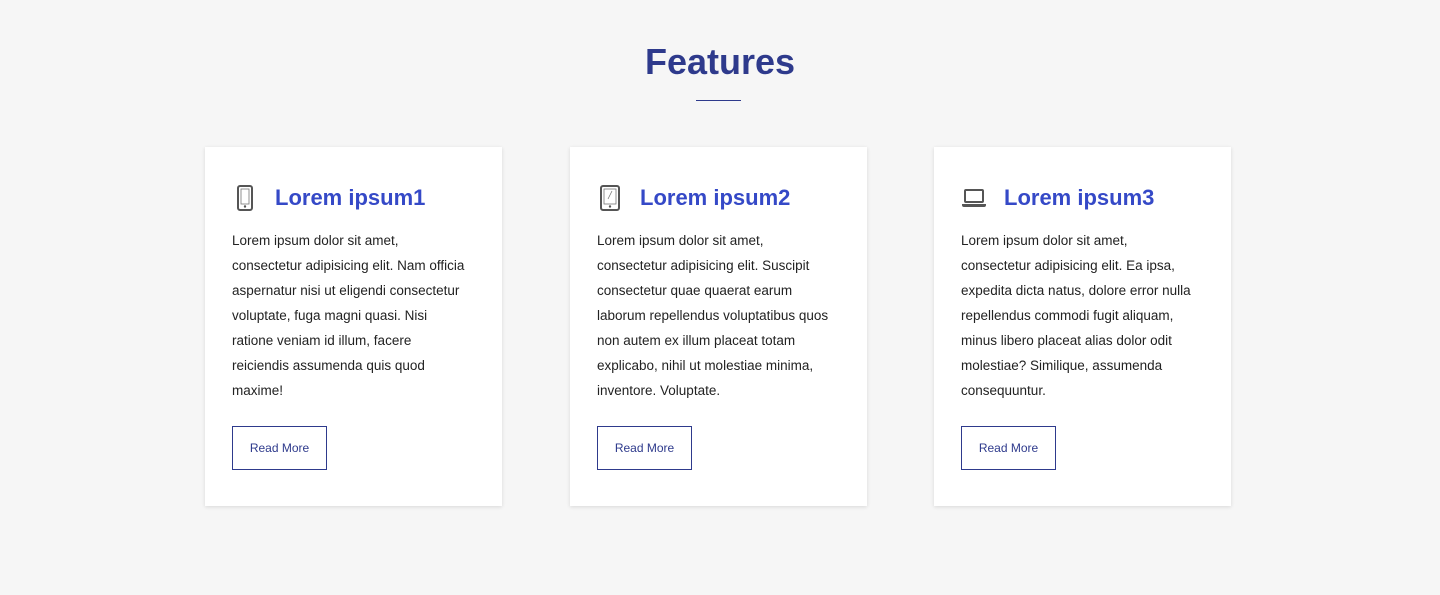  I want to click on card-header: Lorem ipsum1, so click(328, 198).